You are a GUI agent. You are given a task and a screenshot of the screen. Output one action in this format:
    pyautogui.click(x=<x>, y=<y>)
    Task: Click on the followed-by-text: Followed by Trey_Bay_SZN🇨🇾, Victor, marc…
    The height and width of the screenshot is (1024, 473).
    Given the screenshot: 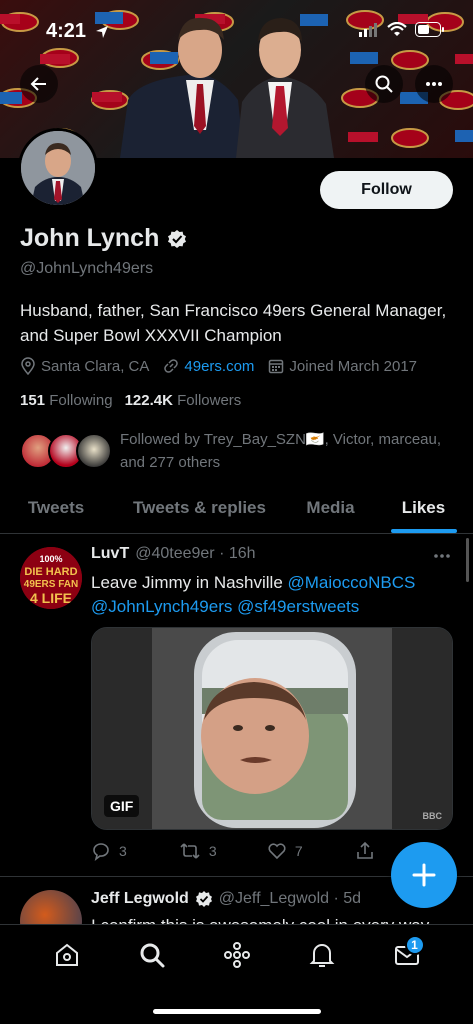 What is the action you would take?
    pyautogui.click(x=281, y=451)
    